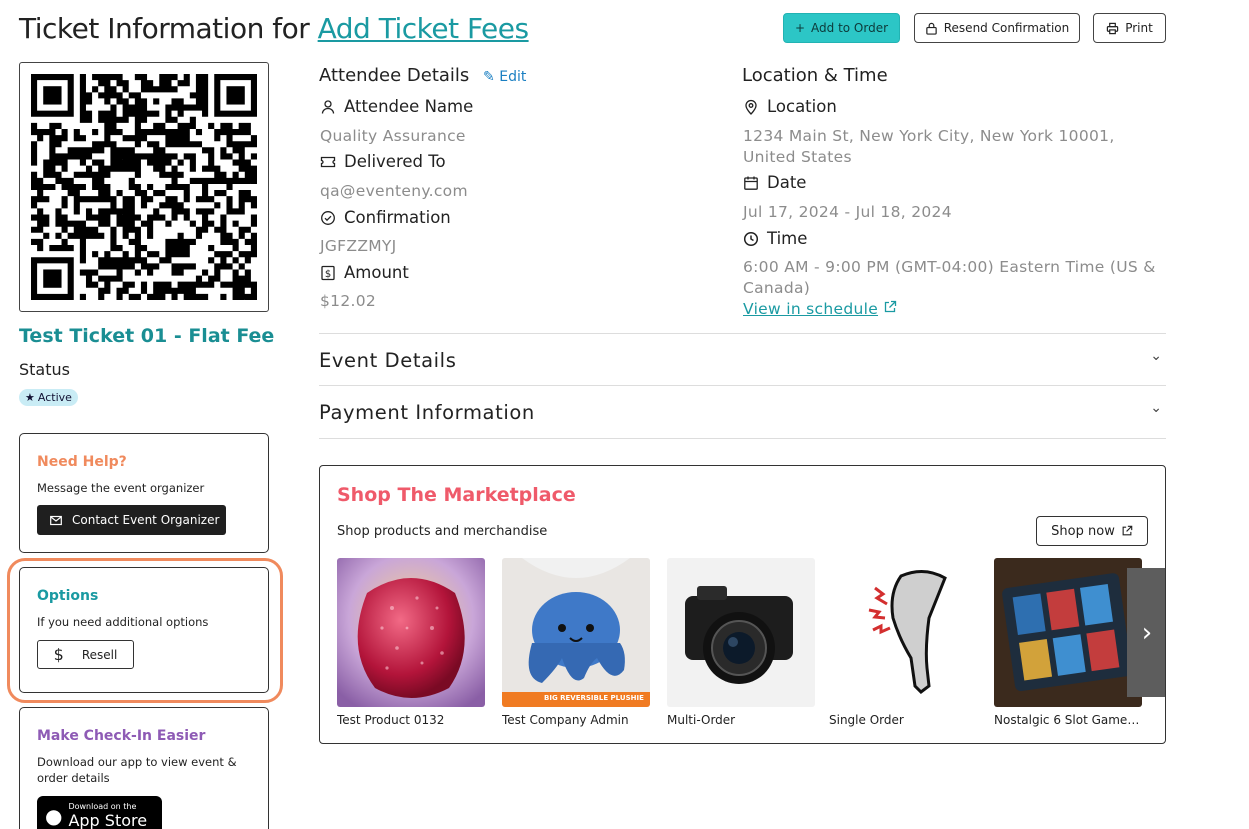  What do you see at coordinates (815, 75) in the screenshot?
I see `location-time-heading: Location & Time` at bounding box center [815, 75].